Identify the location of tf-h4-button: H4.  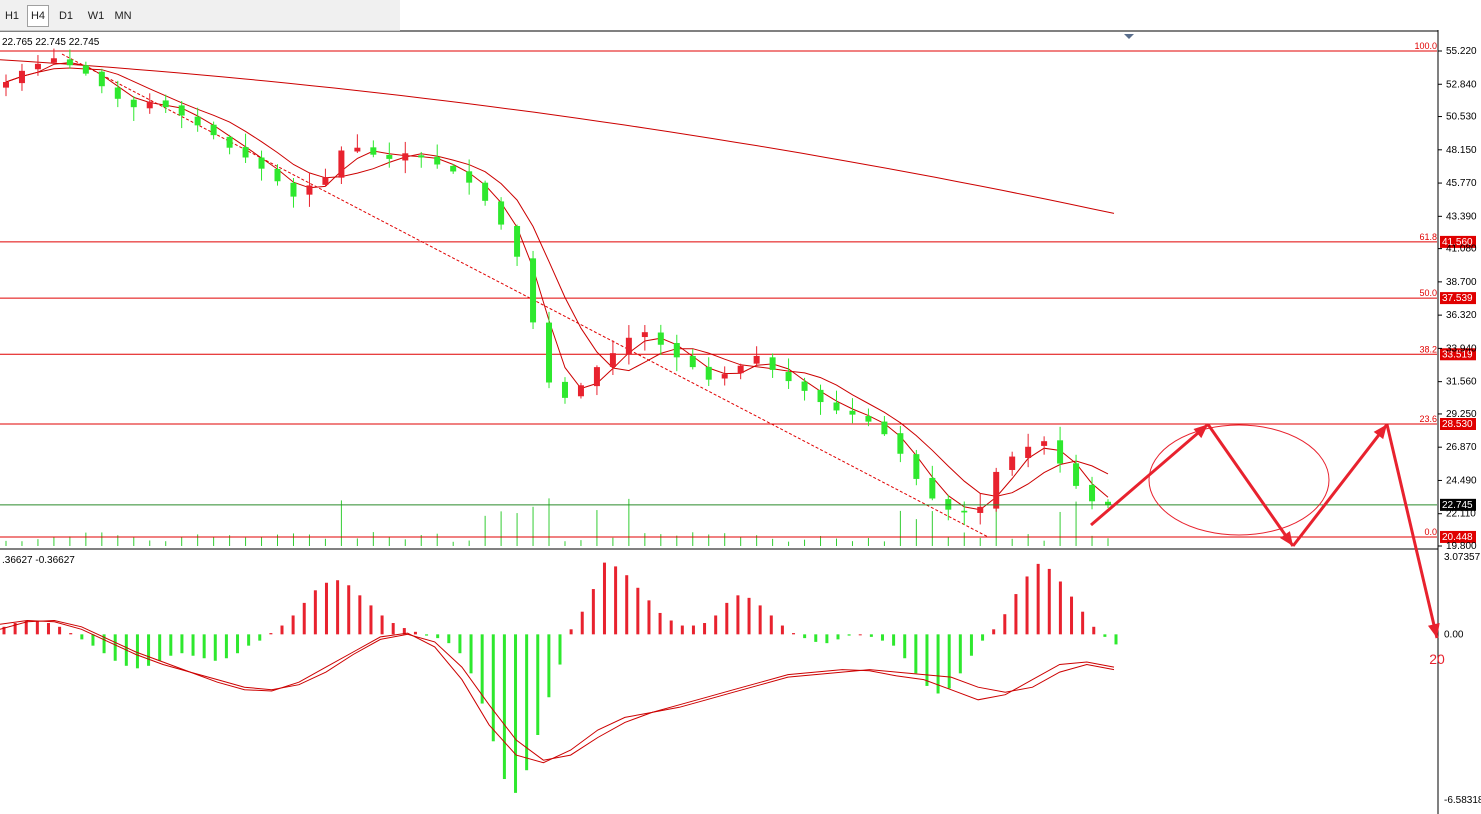
(38, 16).